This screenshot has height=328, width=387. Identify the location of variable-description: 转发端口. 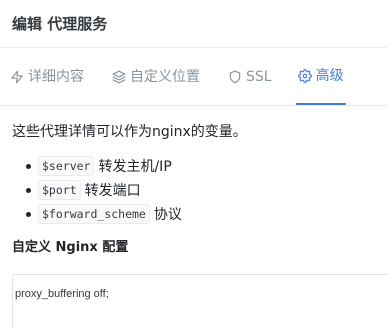
(112, 191).